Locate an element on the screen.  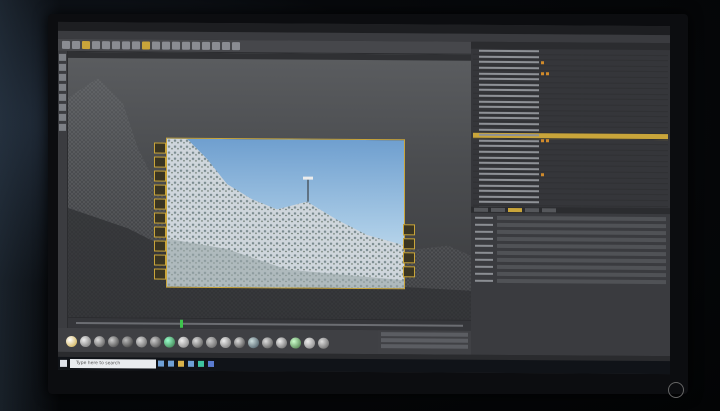
cube-icon is located at coordinates (166, 45).